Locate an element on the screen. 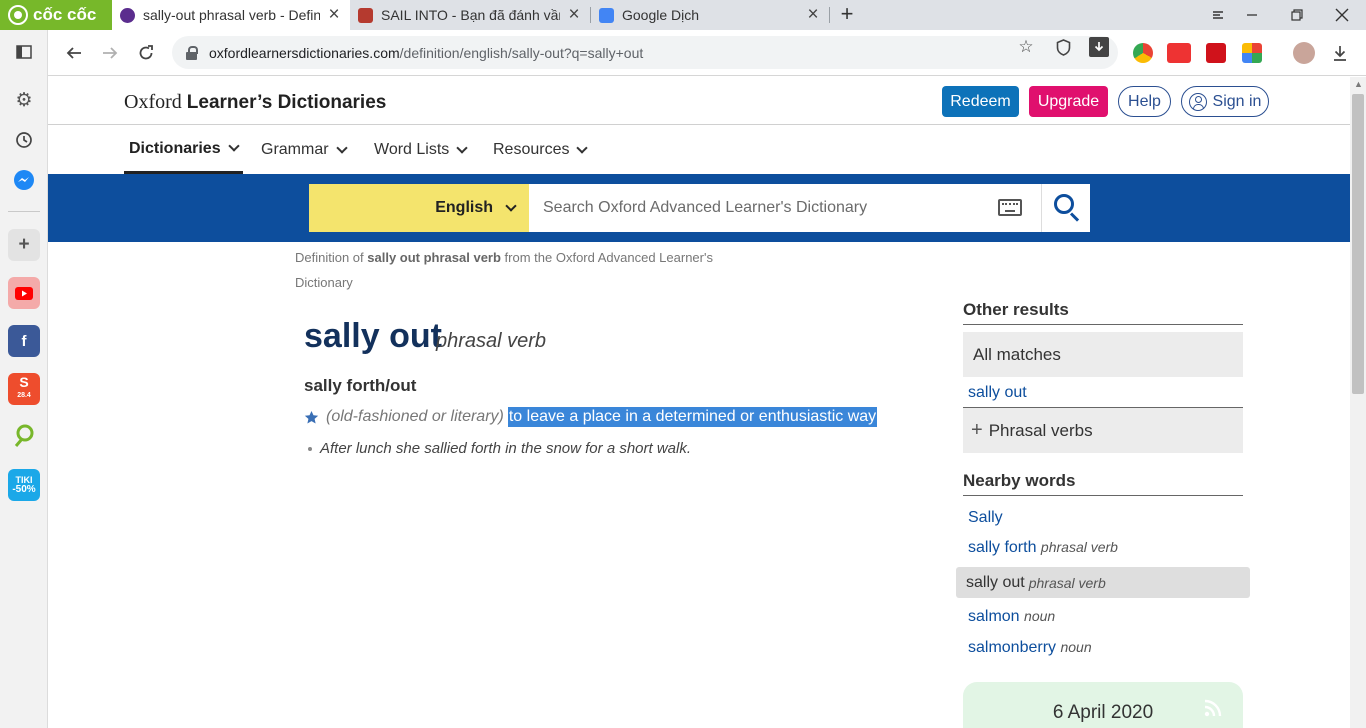  add-shortcut-icon: + is located at coordinates (24, 245).